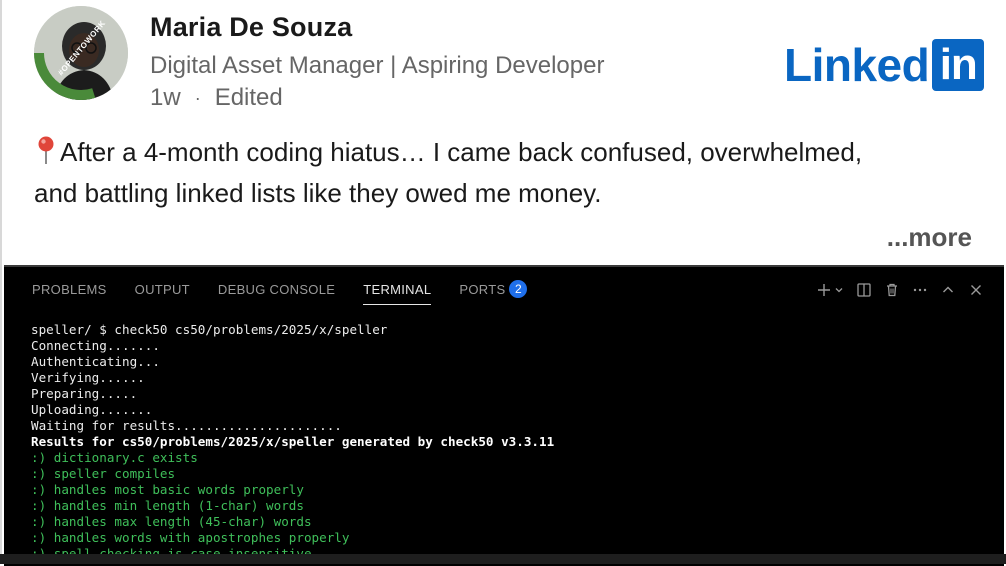 The width and height of the screenshot is (1006, 566). Describe the element at coordinates (976, 290) in the screenshot. I see `close-icon` at that location.